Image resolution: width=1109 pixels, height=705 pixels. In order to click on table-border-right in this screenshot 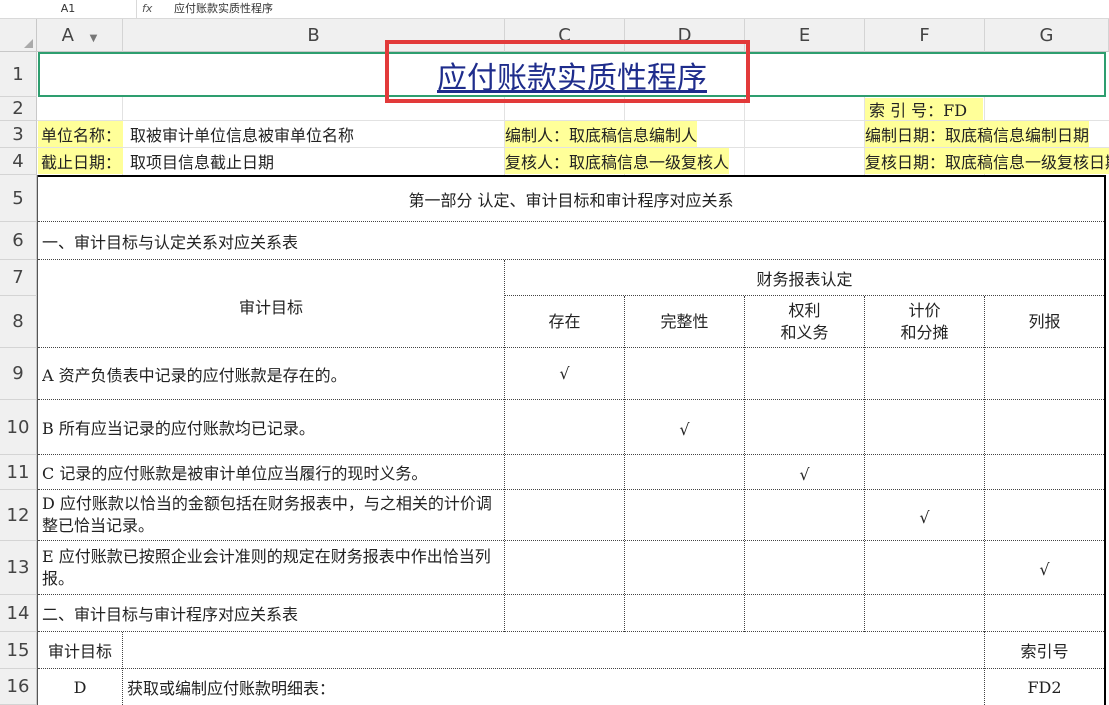, I will do `click(1105, 440)`.